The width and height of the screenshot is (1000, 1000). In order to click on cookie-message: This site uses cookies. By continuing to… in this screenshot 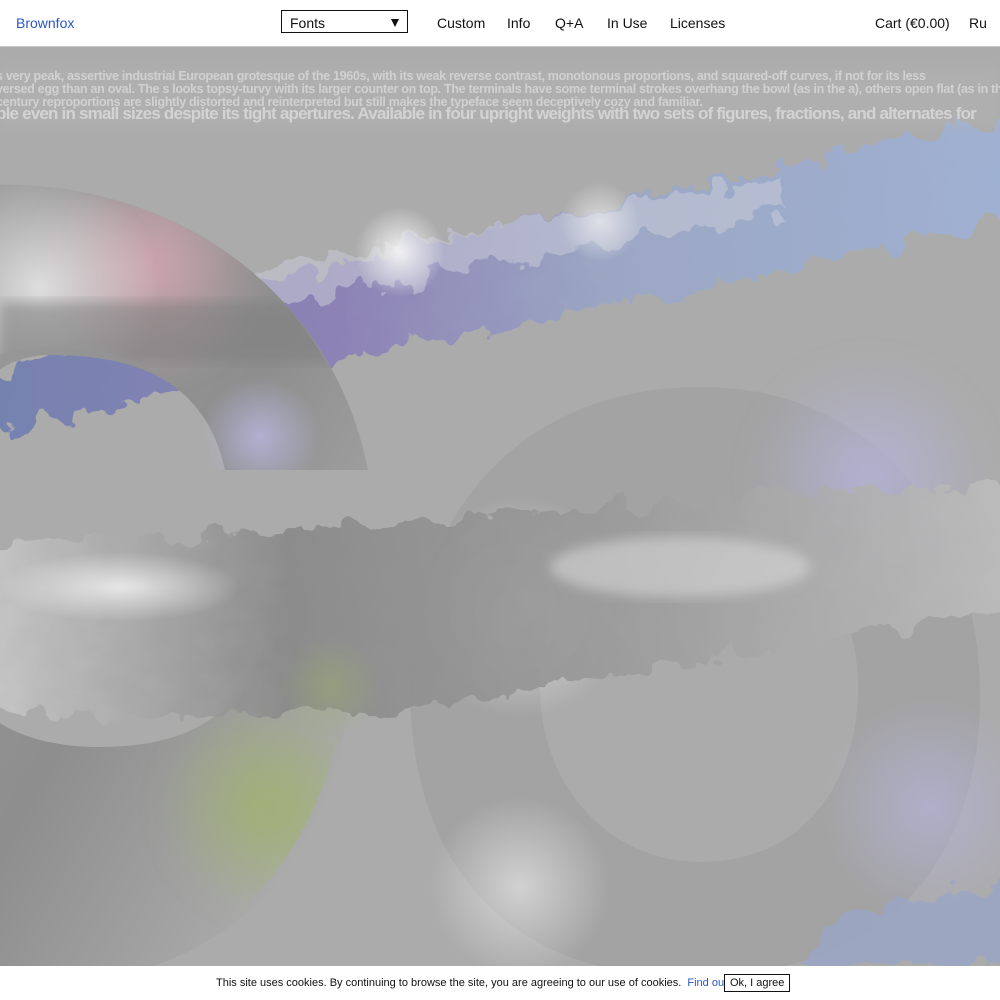, I will do `click(487, 983)`.